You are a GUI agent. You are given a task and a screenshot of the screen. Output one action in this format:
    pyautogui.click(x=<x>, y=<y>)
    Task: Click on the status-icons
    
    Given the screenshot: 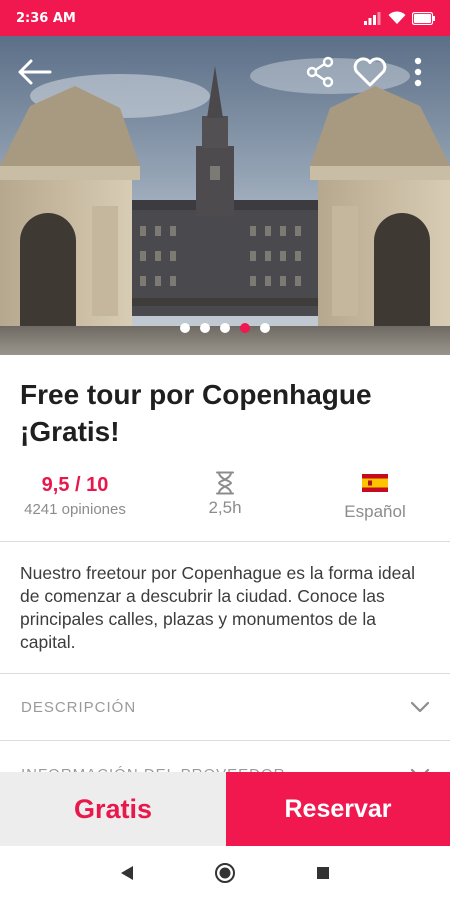 What is the action you would take?
    pyautogui.click(x=400, y=18)
    